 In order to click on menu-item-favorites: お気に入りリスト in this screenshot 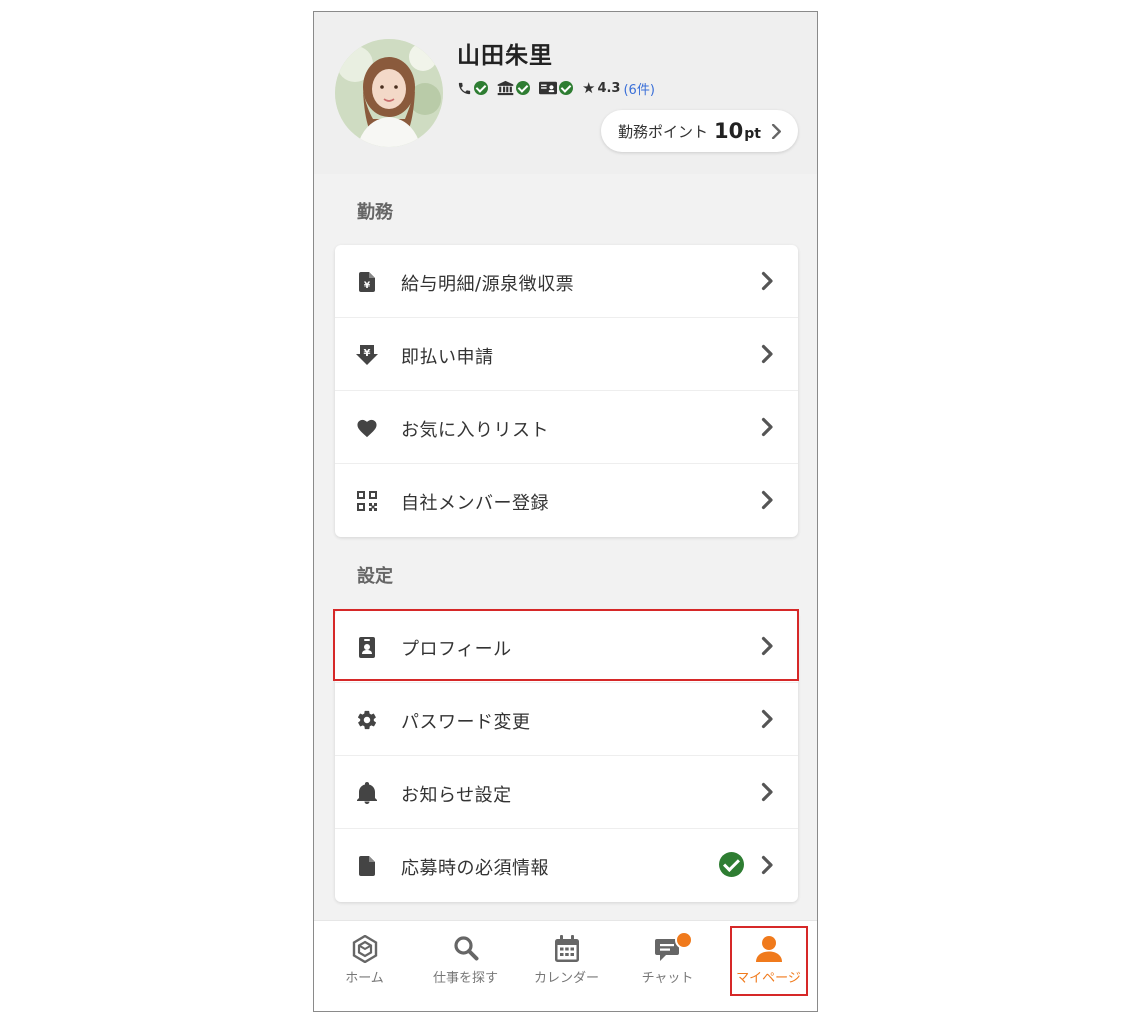, I will do `click(566, 427)`.